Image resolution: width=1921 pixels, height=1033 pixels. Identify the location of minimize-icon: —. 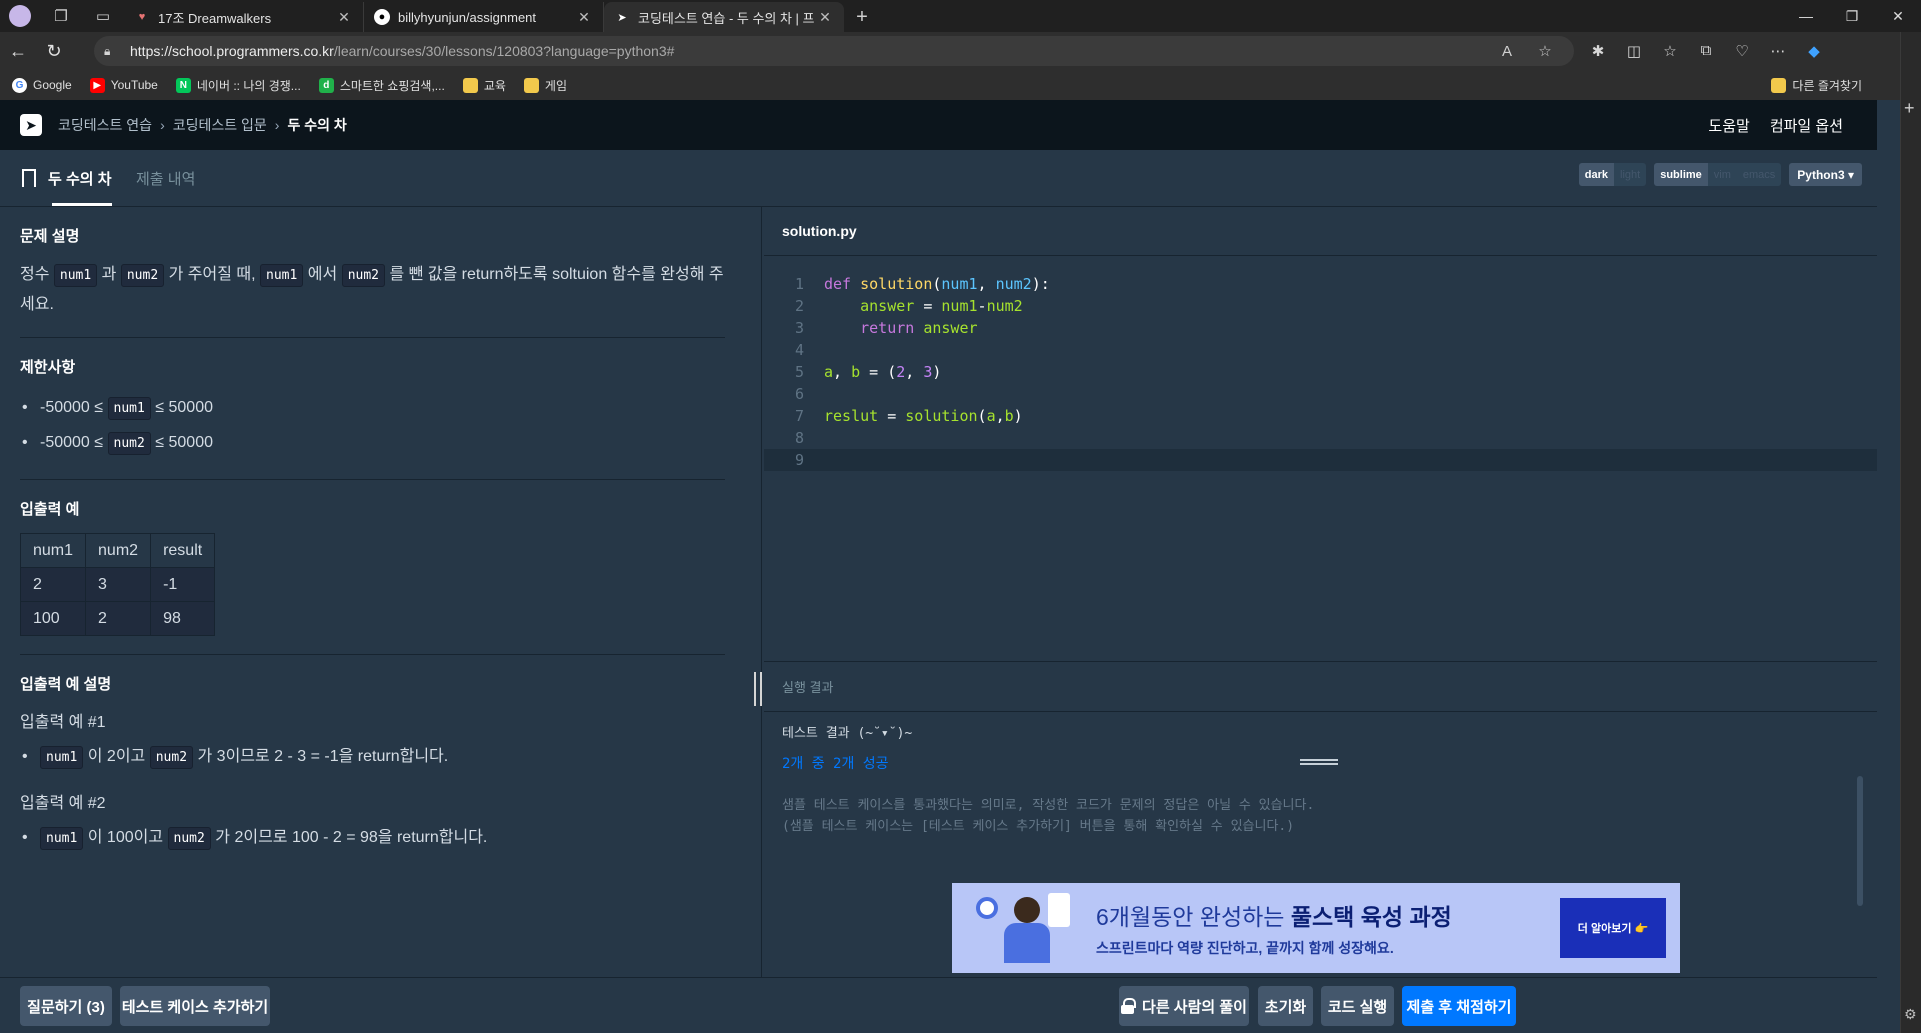
(1806, 16).